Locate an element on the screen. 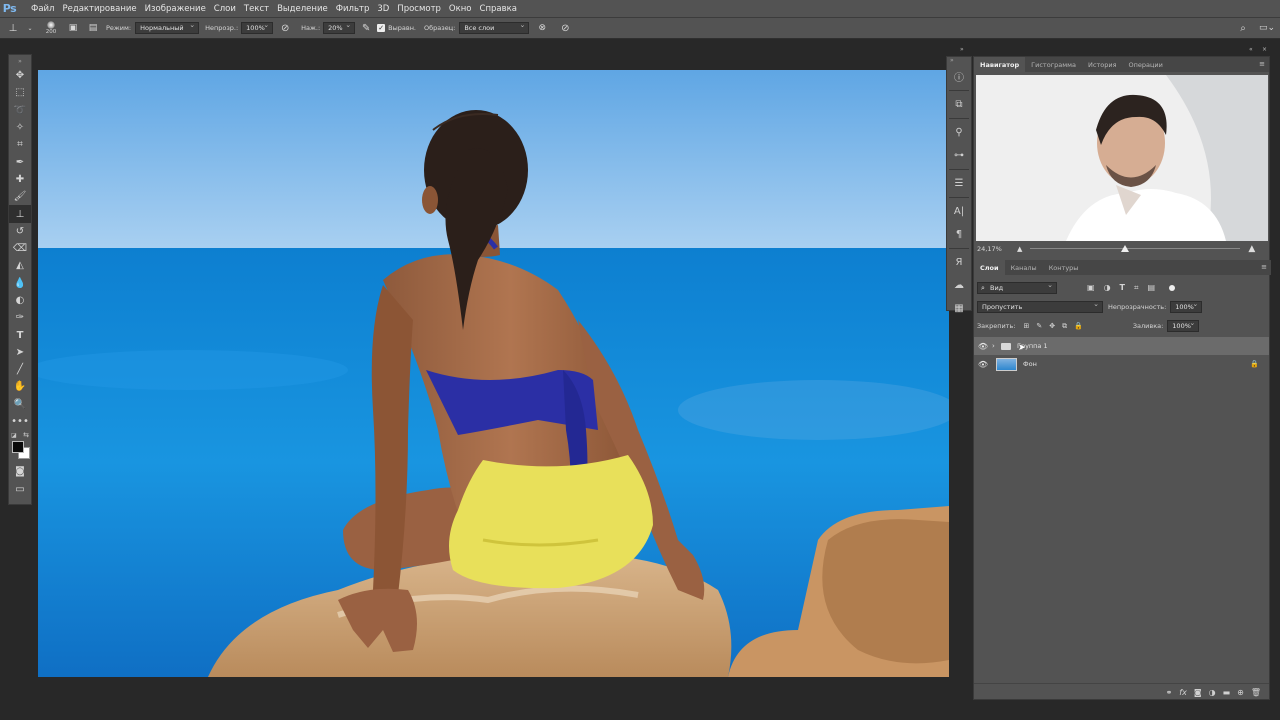 The width and height of the screenshot is (1280, 720). new-adjustment-layer-icon: ◑ is located at coordinates (1212, 692).